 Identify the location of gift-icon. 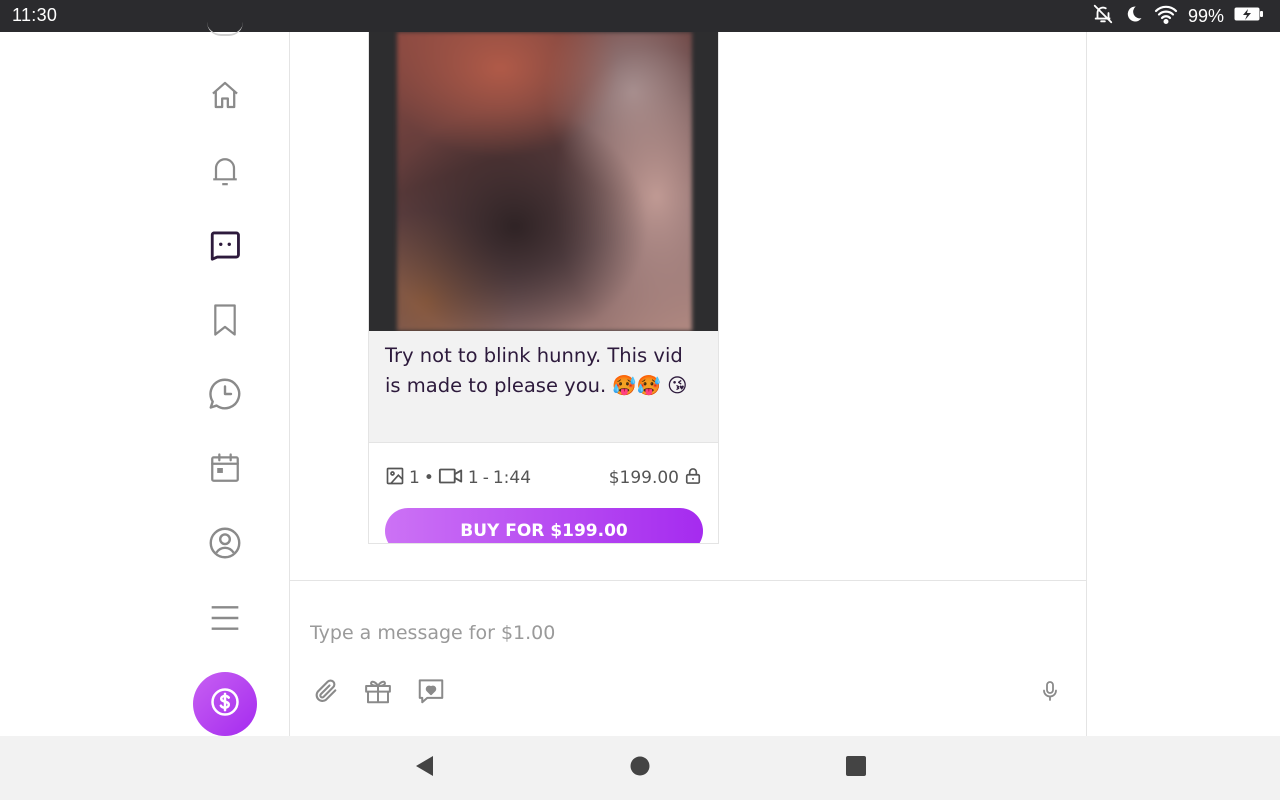
(378, 693).